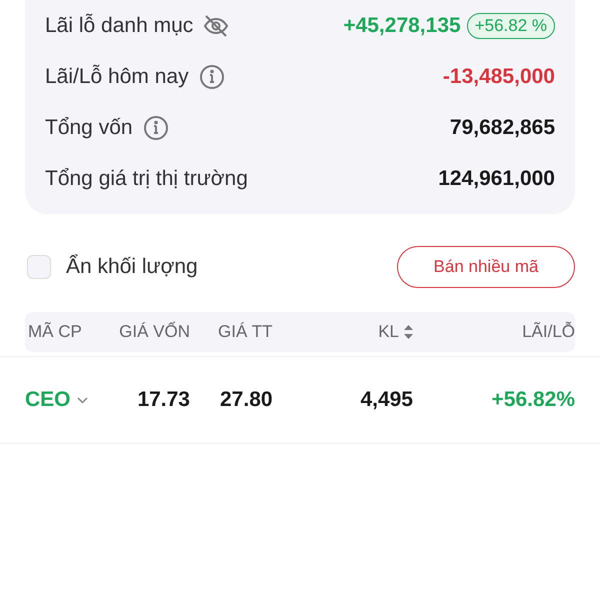 This screenshot has width=600, height=600. Describe the element at coordinates (132, 267) in the screenshot. I see `checkbox-label: Ẩn khối lượng` at that location.